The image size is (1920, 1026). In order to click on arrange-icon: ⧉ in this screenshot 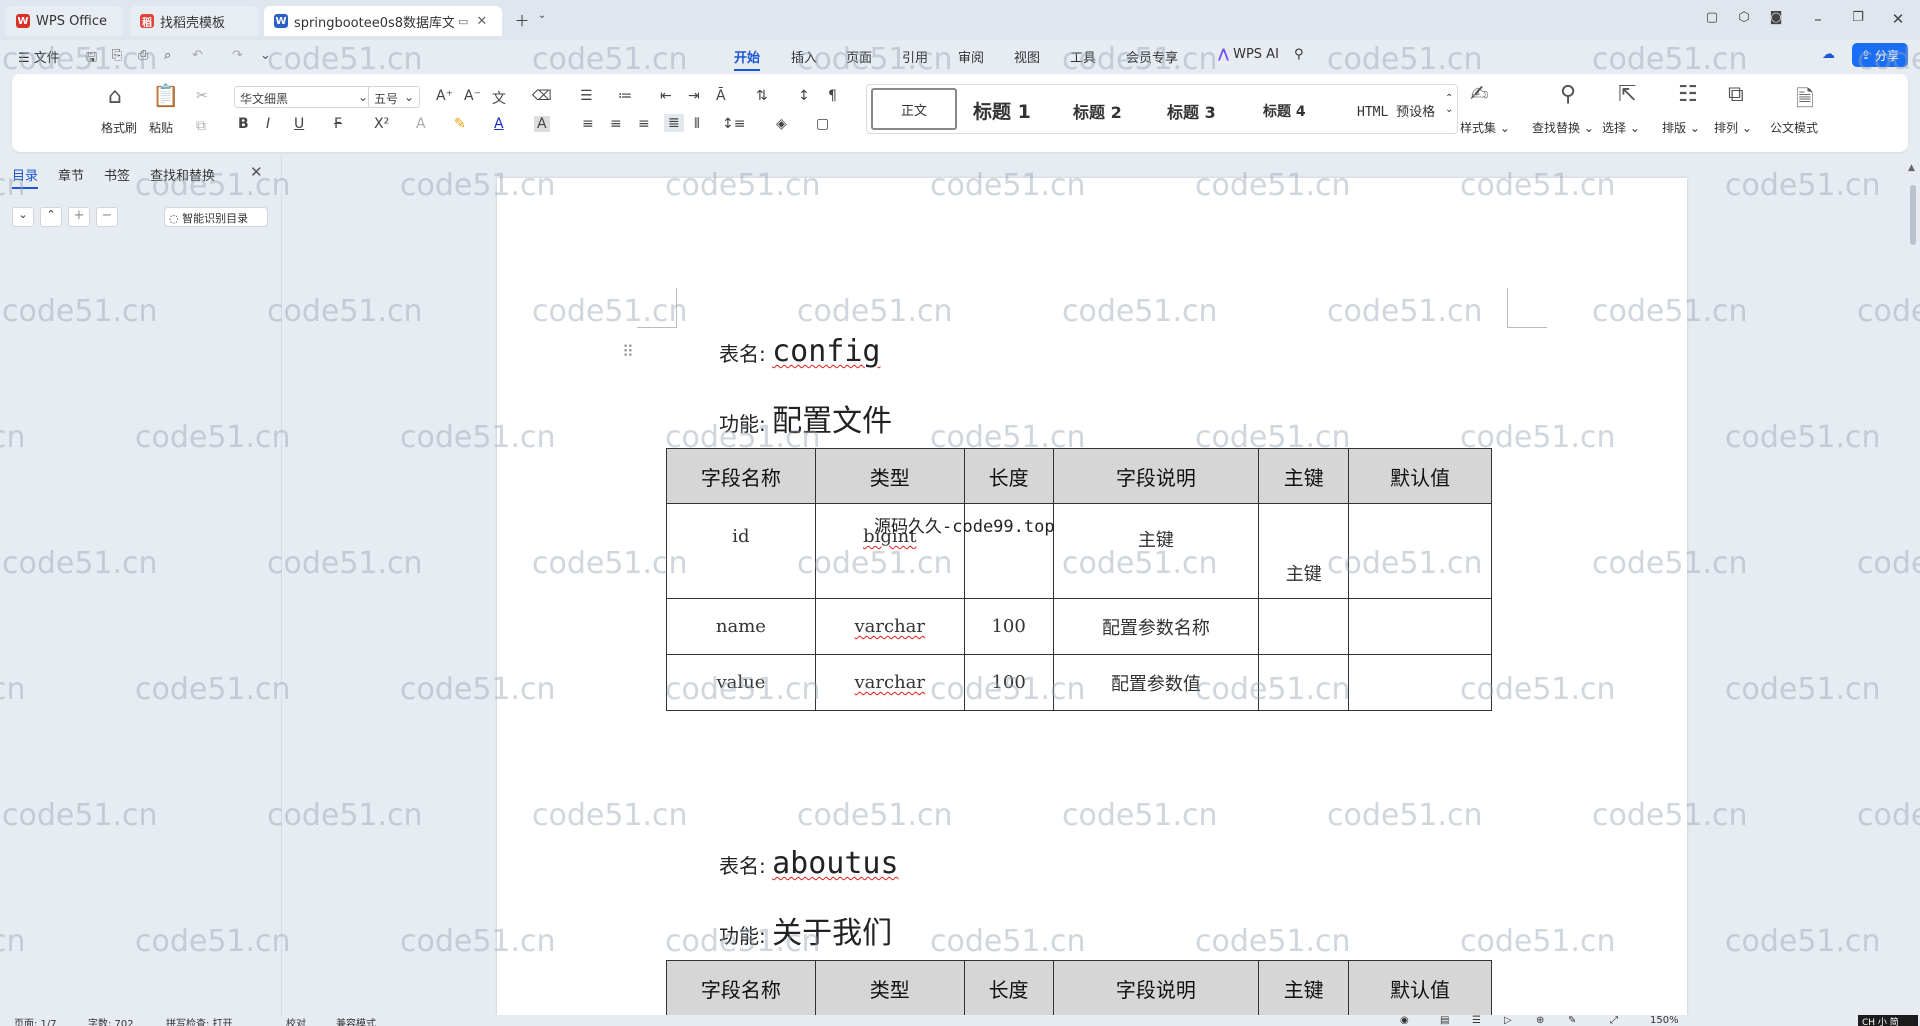, I will do `click(1736, 94)`.